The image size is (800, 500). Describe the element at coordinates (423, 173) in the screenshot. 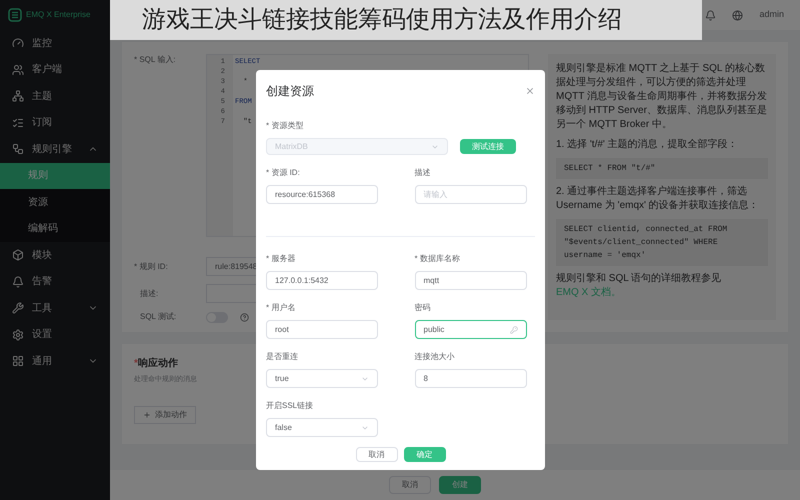

I see `field-label: 描述` at that location.